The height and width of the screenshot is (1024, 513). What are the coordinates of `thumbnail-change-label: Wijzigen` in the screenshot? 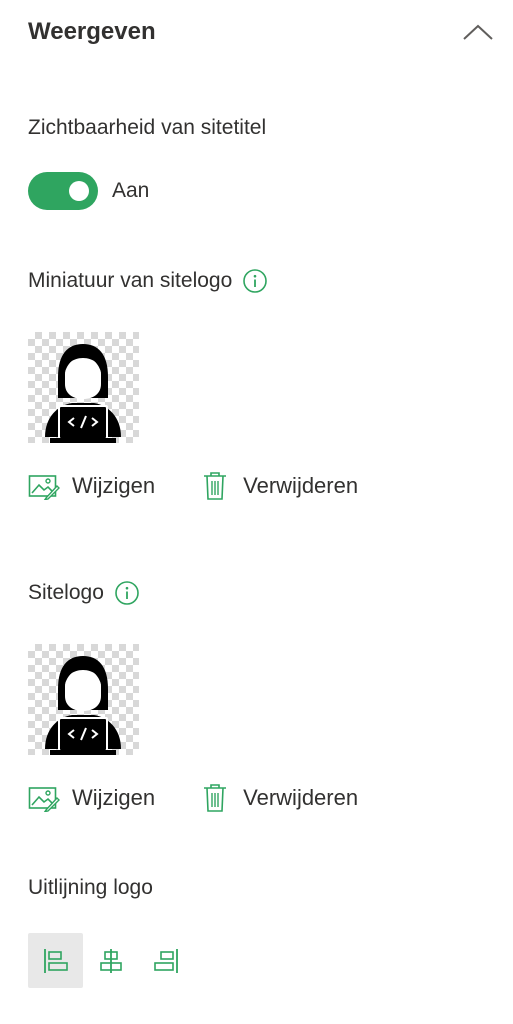 It's located at (114, 485).